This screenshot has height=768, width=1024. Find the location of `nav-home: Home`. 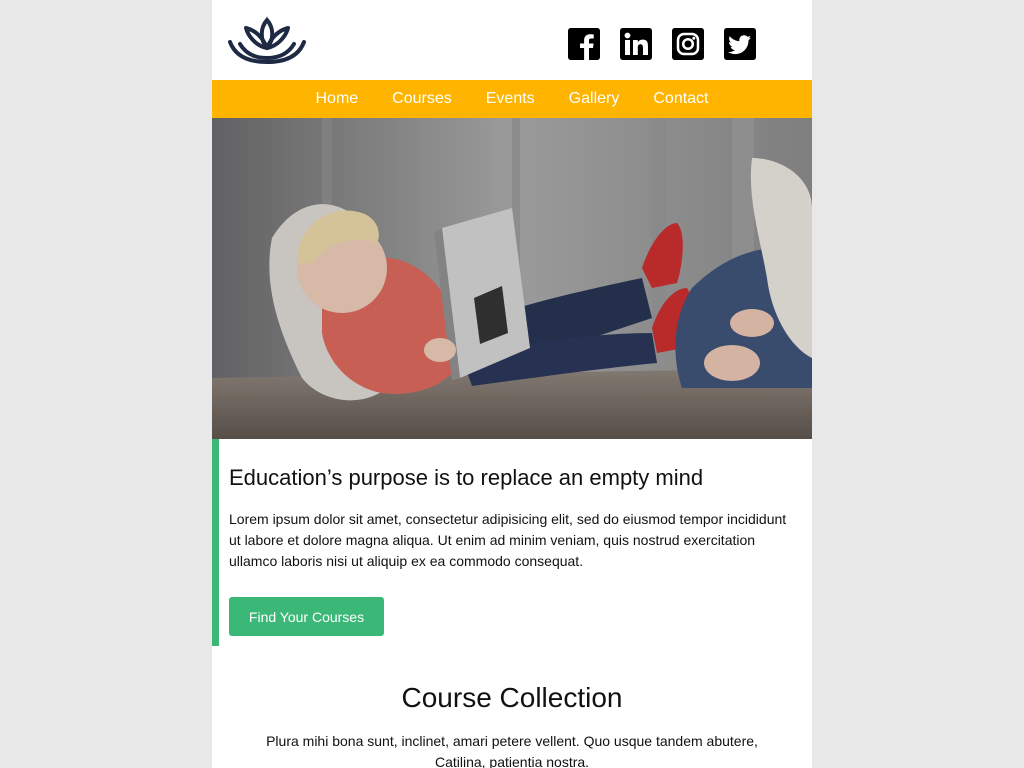

nav-home: Home is located at coordinates (336, 99).